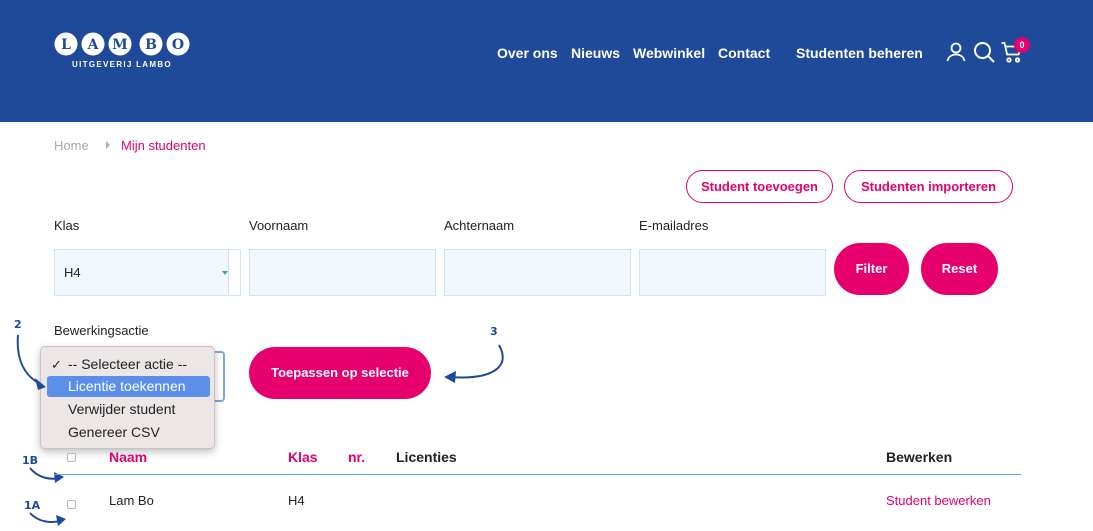 The image size is (1093, 531). What do you see at coordinates (537, 474) in the screenshot?
I see `table-header-divider` at bounding box center [537, 474].